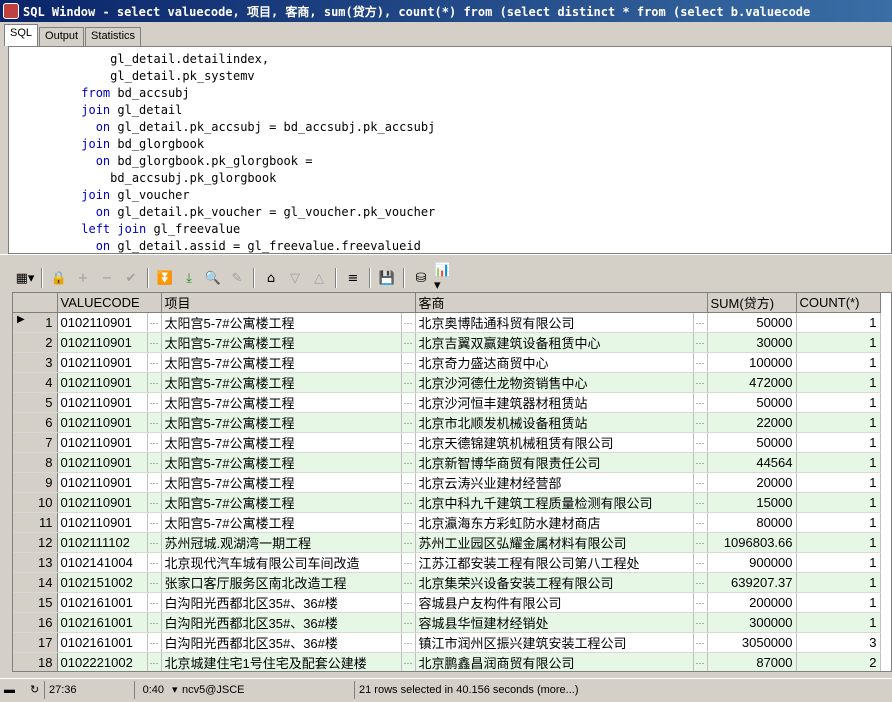 The width and height of the screenshot is (892, 702). I want to click on cell-vendor: 北京瀛海东方彩虹防水建材商店, so click(554, 522).